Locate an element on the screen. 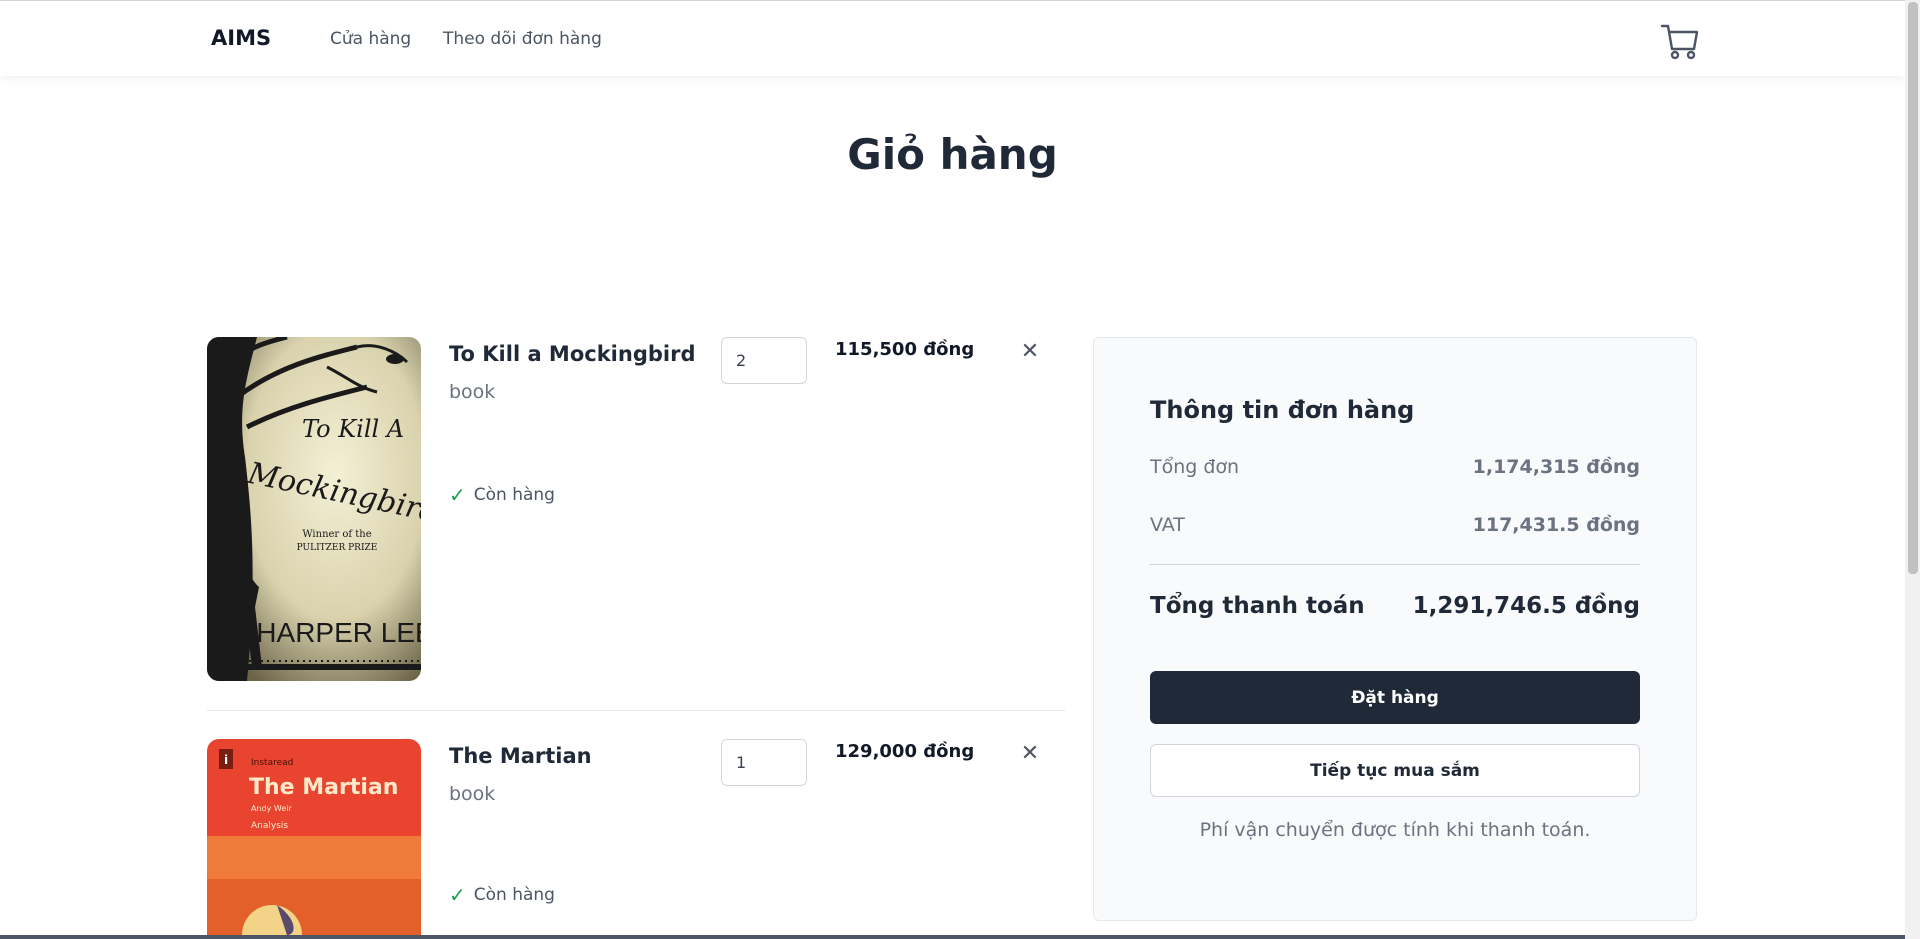  brand-logo: AIMS is located at coordinates (241, 38).